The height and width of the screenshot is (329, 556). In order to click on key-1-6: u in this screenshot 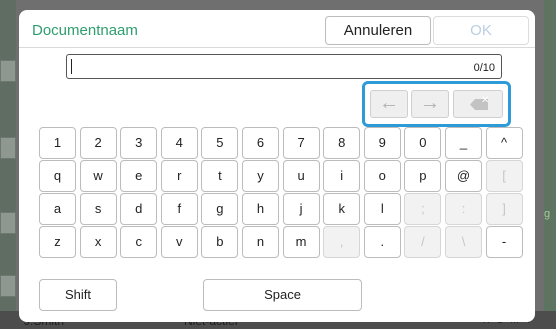, I will do `click(301, 176)`.